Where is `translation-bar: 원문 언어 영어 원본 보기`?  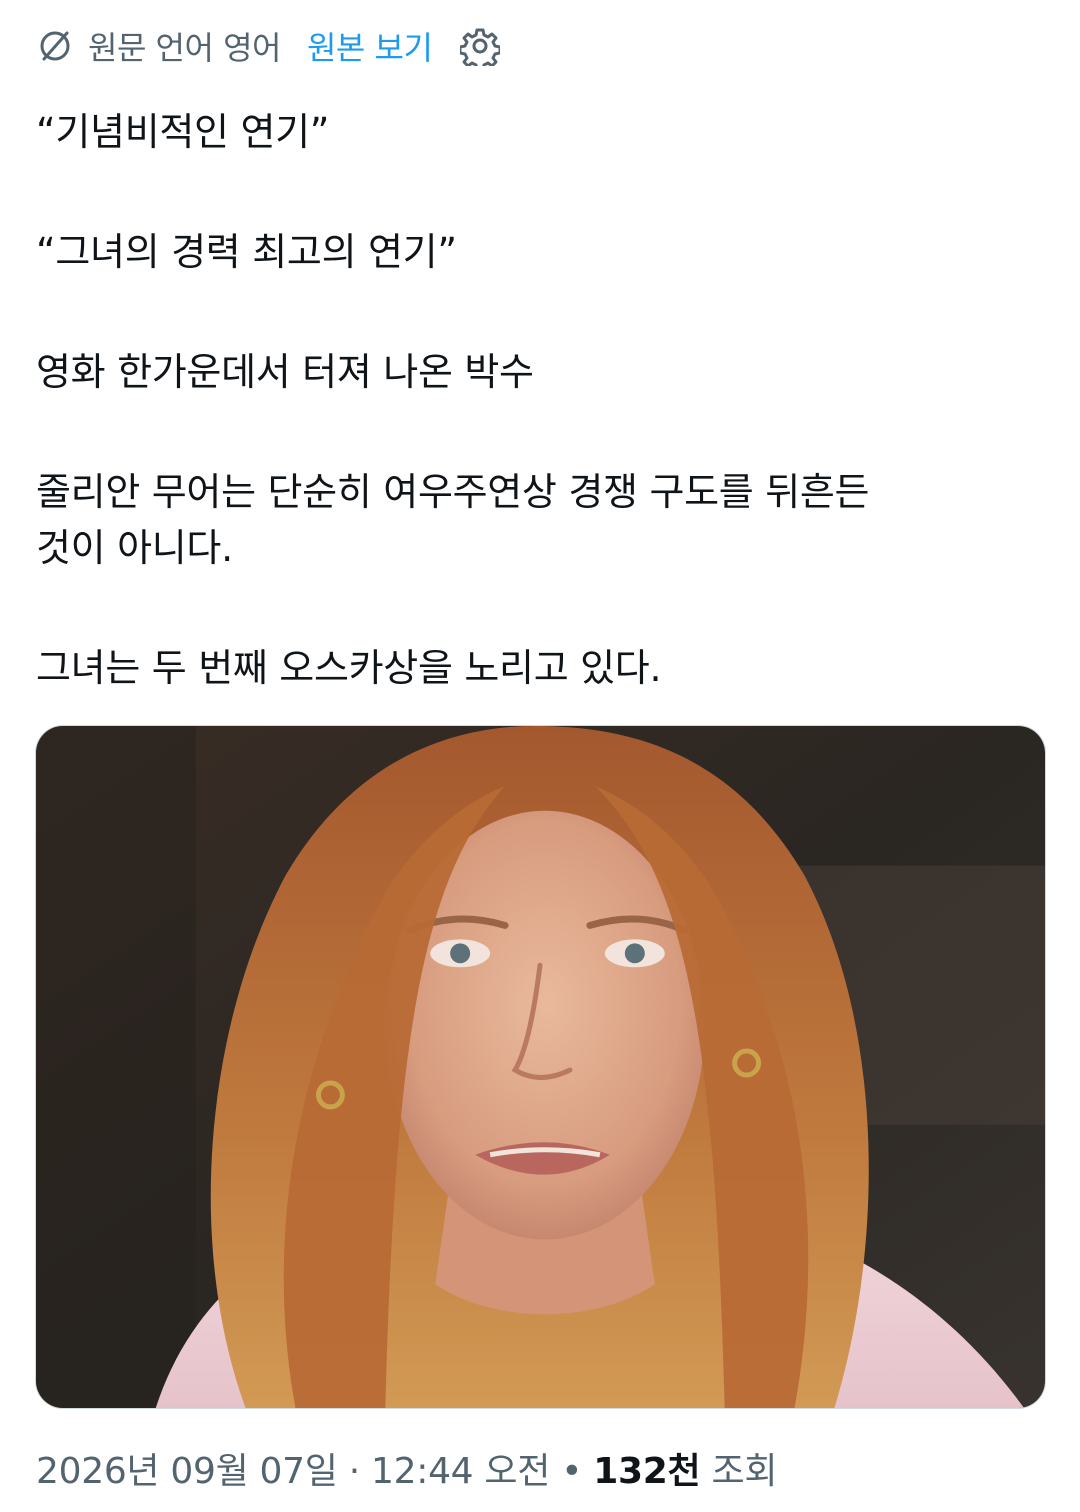 translation-bar: 원문 언어 영어 원본 보기 is located at coordinates (269, 47).